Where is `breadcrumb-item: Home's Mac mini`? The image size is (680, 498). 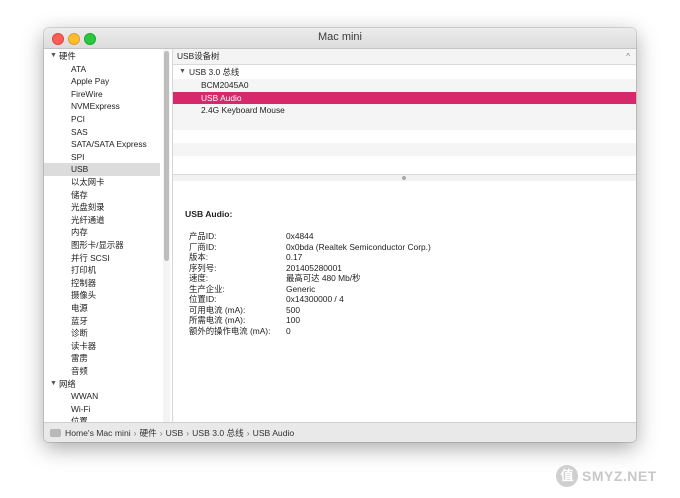 breadcrumb-item: Home's Mac mini is located at coordinates (98, 433).